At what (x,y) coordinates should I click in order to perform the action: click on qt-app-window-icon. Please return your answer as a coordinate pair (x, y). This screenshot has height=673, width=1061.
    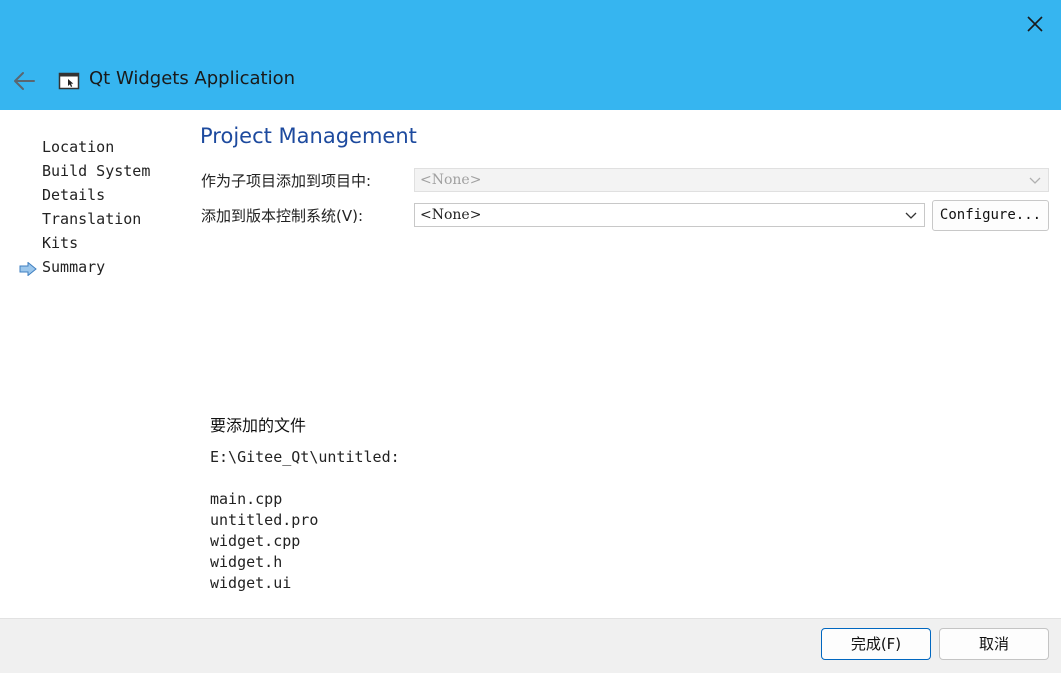
    Looking at the image, I should click on (69, 81).